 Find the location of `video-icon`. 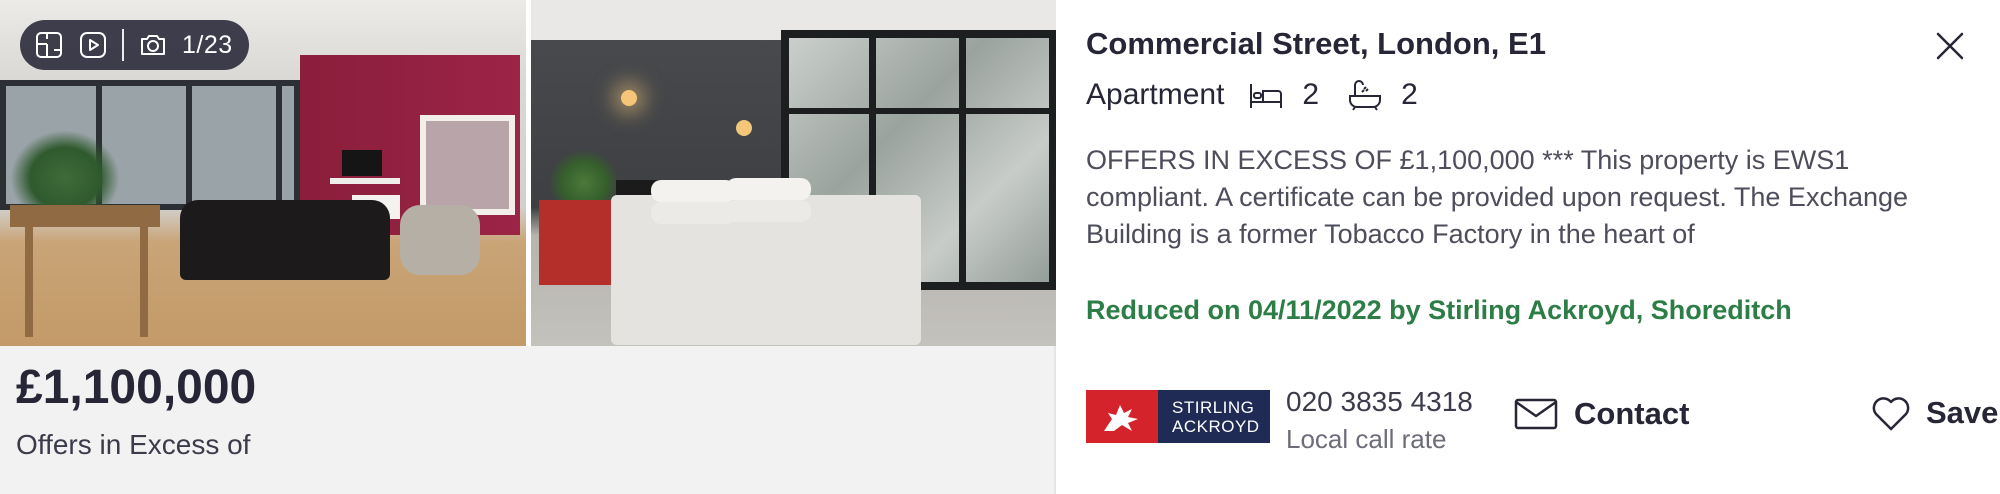

video-icon is located at coordinates (93, 45).